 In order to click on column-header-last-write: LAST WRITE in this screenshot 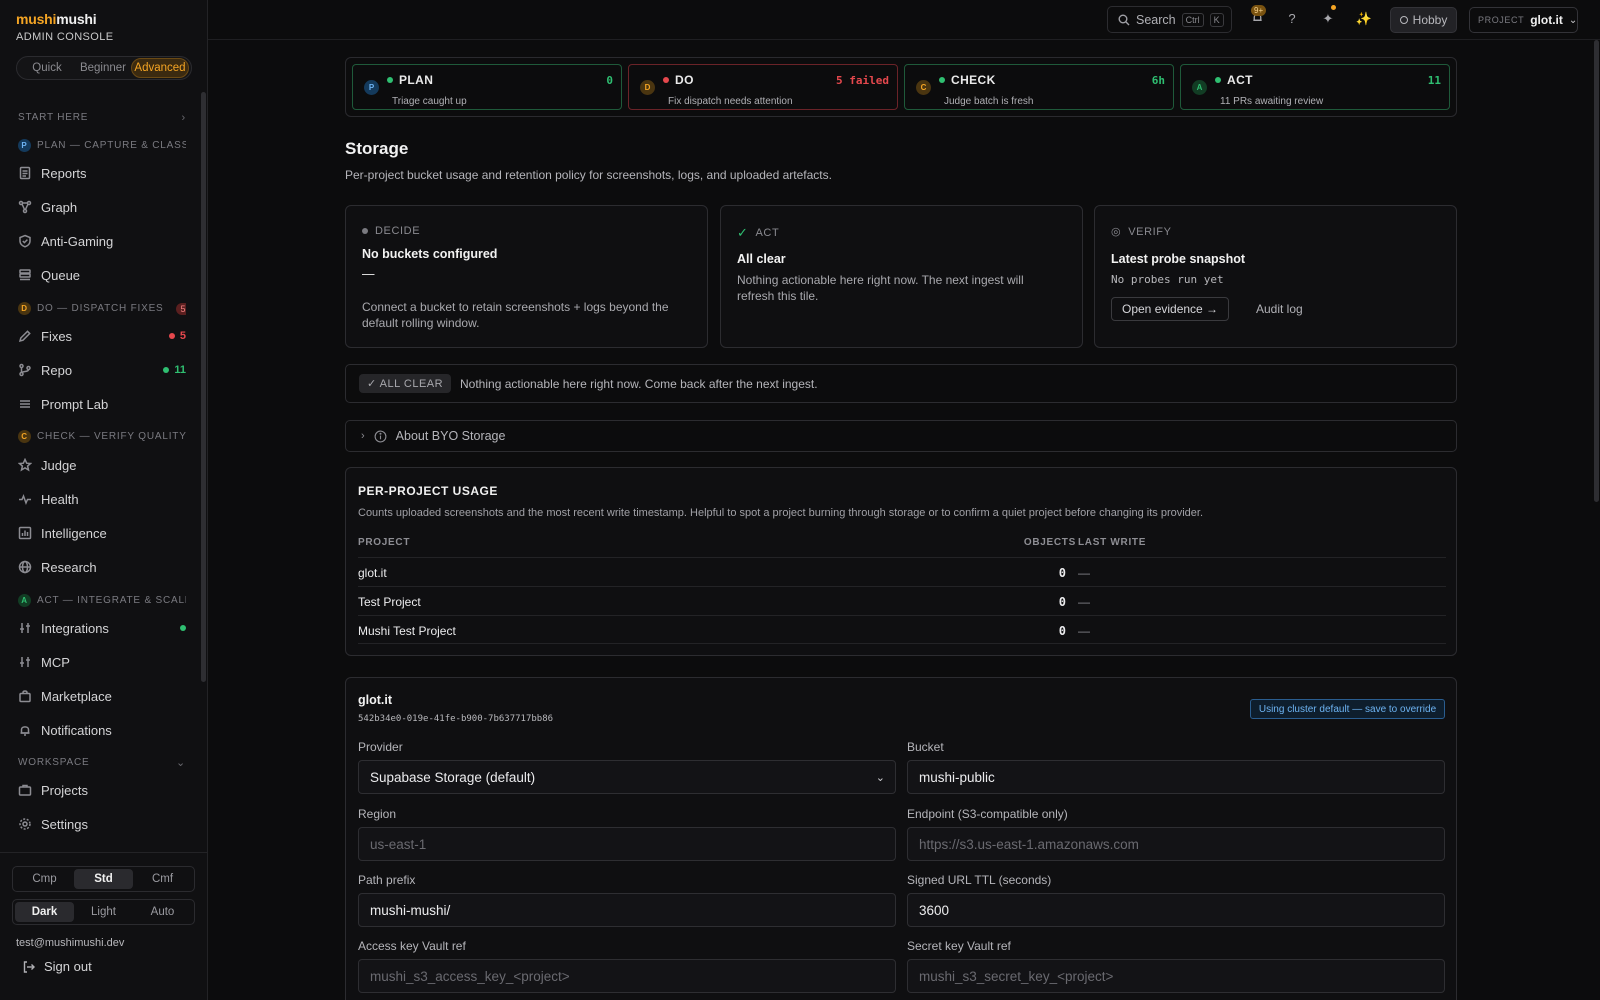, I will do `click(1112, 542)`.